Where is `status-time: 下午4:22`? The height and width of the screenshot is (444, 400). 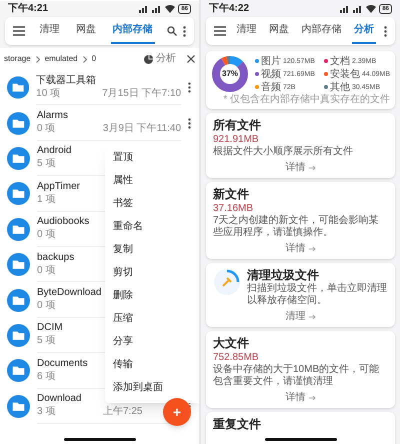 status-time: 下午4:22 is located at coordinates (229, 9).